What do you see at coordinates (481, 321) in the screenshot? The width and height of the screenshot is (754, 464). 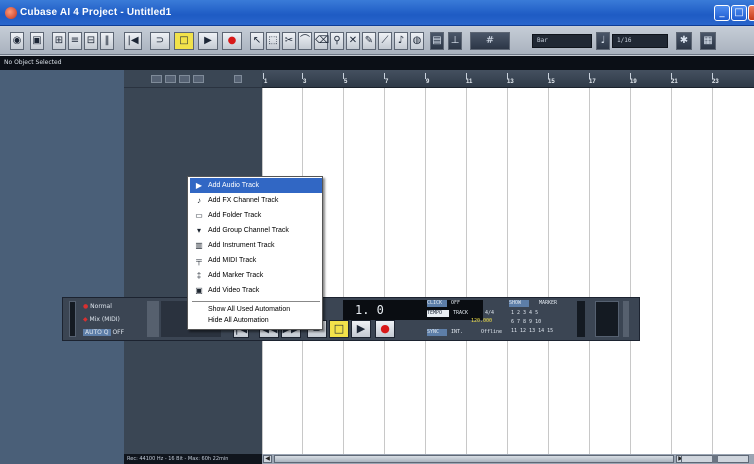 I see `tempo-value: 120.000` at bounding box center [481, 321].